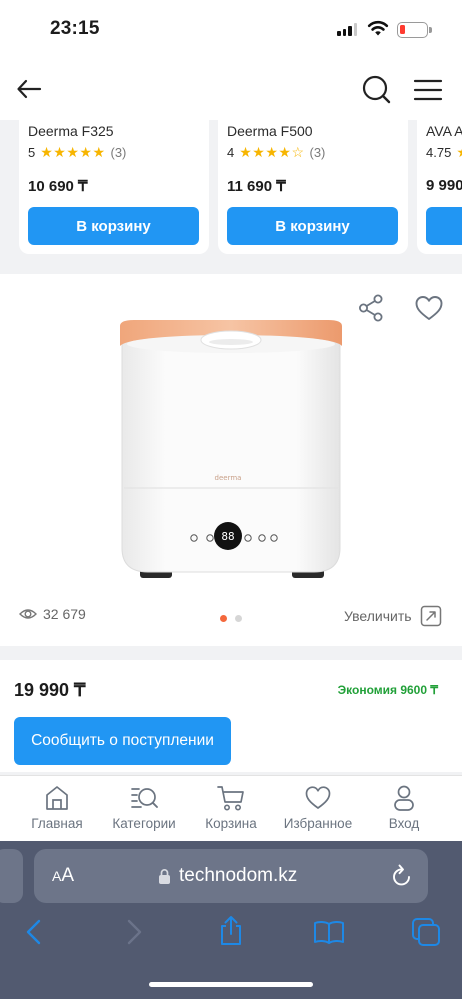 This screenshot has width=462, height=999. What do you see at coordinates (371, 308) in the screenshot?
I see `share-icon` at bounding box center [371, 308].